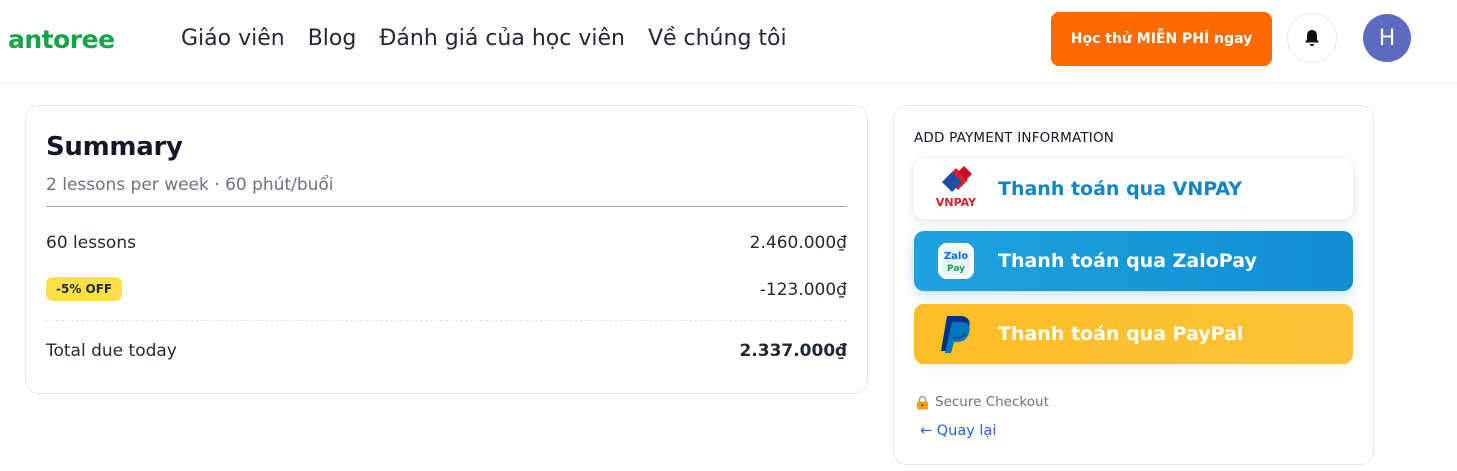  Describe the element at coordinates (91, 243) in the screenshot. I see `lessons-label: 60 lessons` at that location.